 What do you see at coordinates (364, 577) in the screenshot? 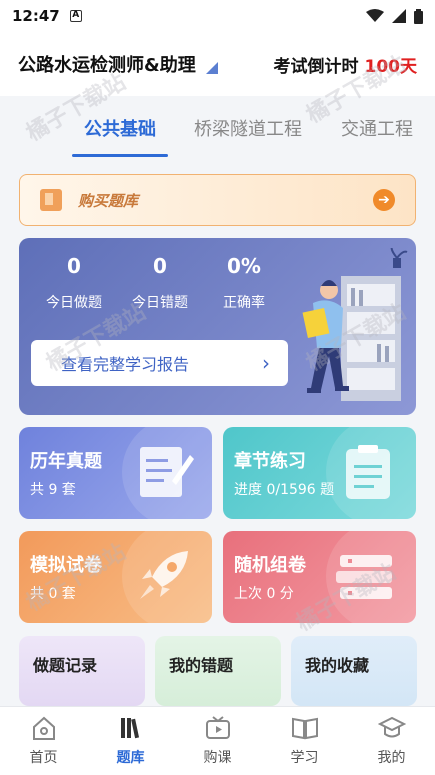
I see `books-icon` at bounding box center [364, 577].